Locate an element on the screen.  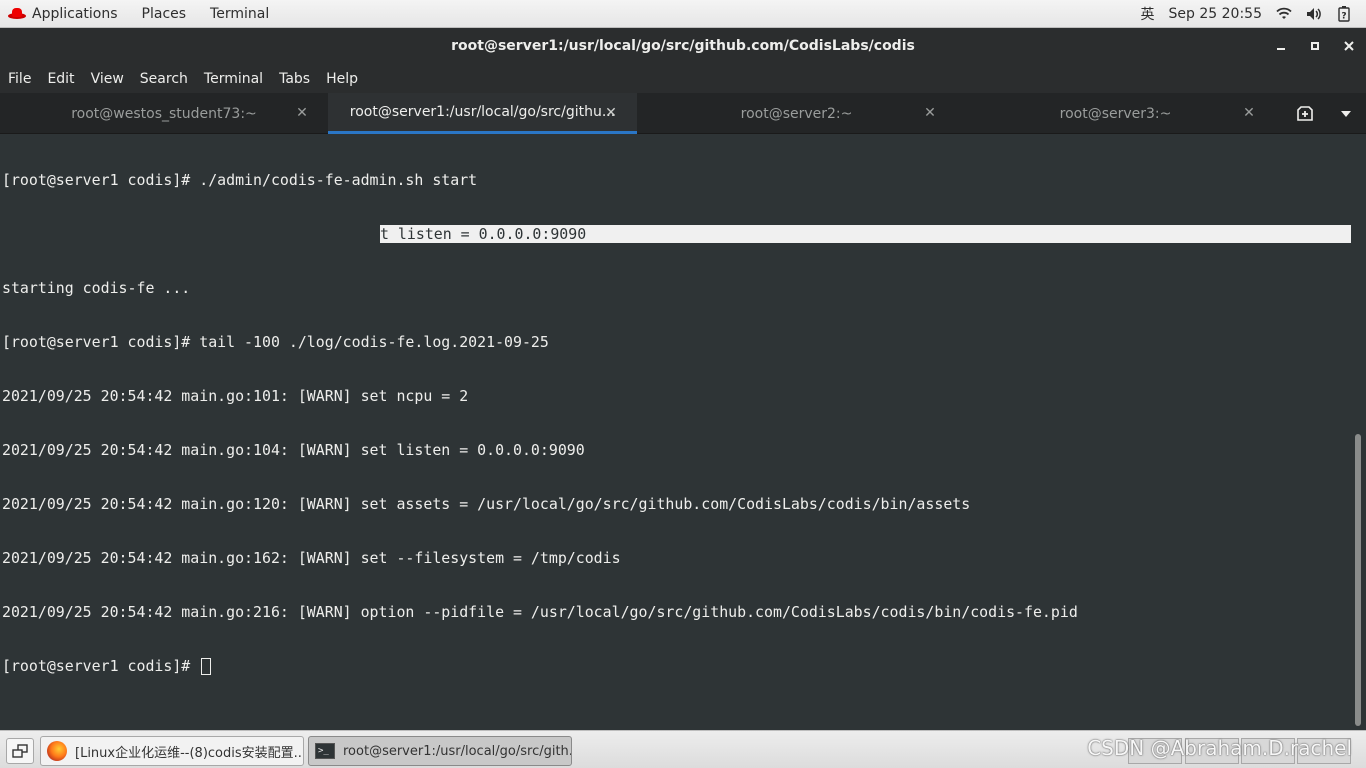
tab-westos-student73: root@westos_student73:~ ✕ is located at coordinates (164, 113).